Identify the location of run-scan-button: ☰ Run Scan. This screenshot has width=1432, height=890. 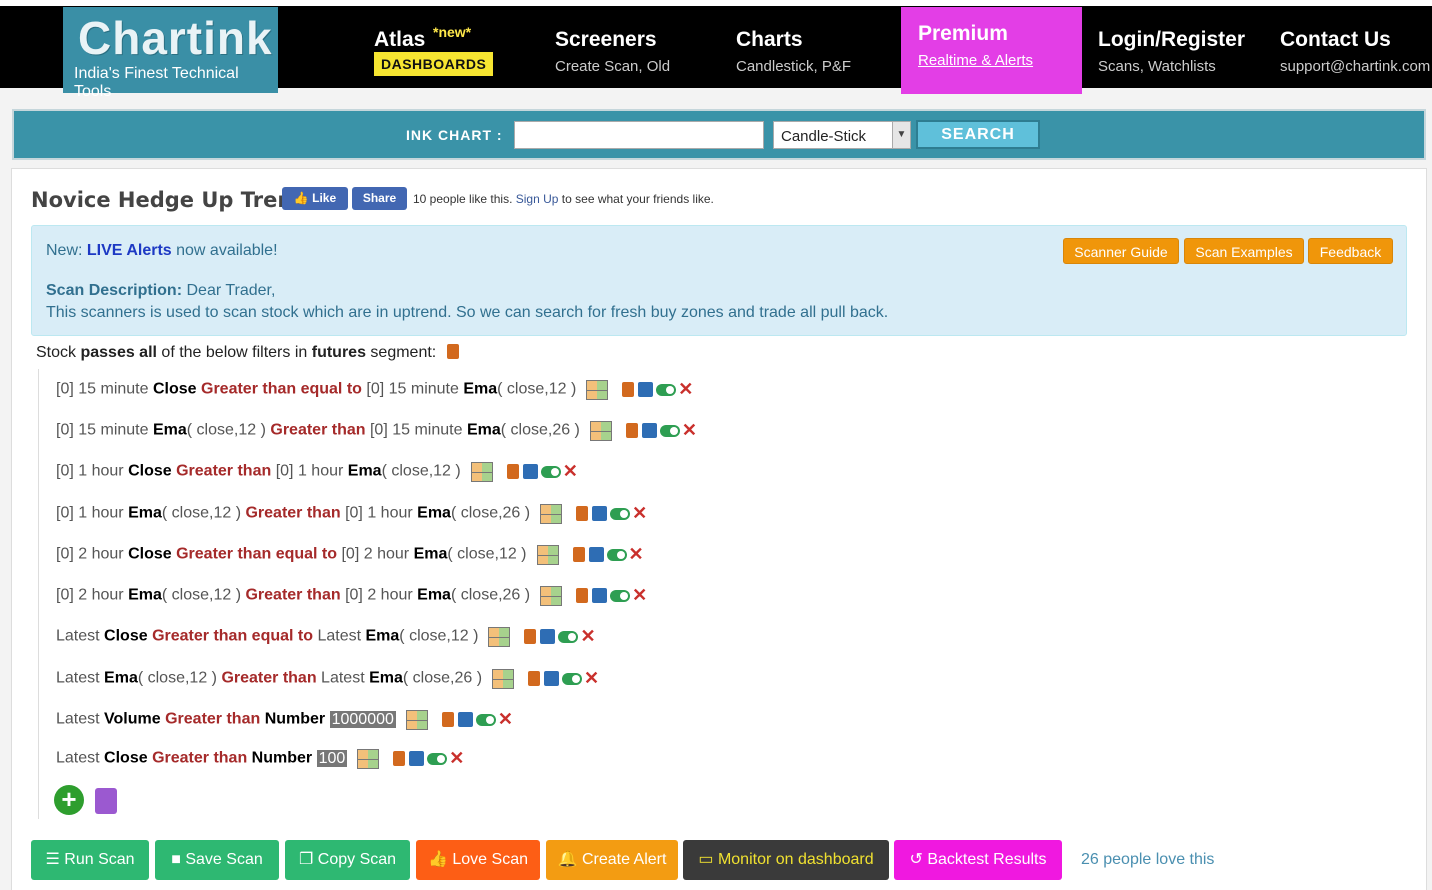
(90, 860).